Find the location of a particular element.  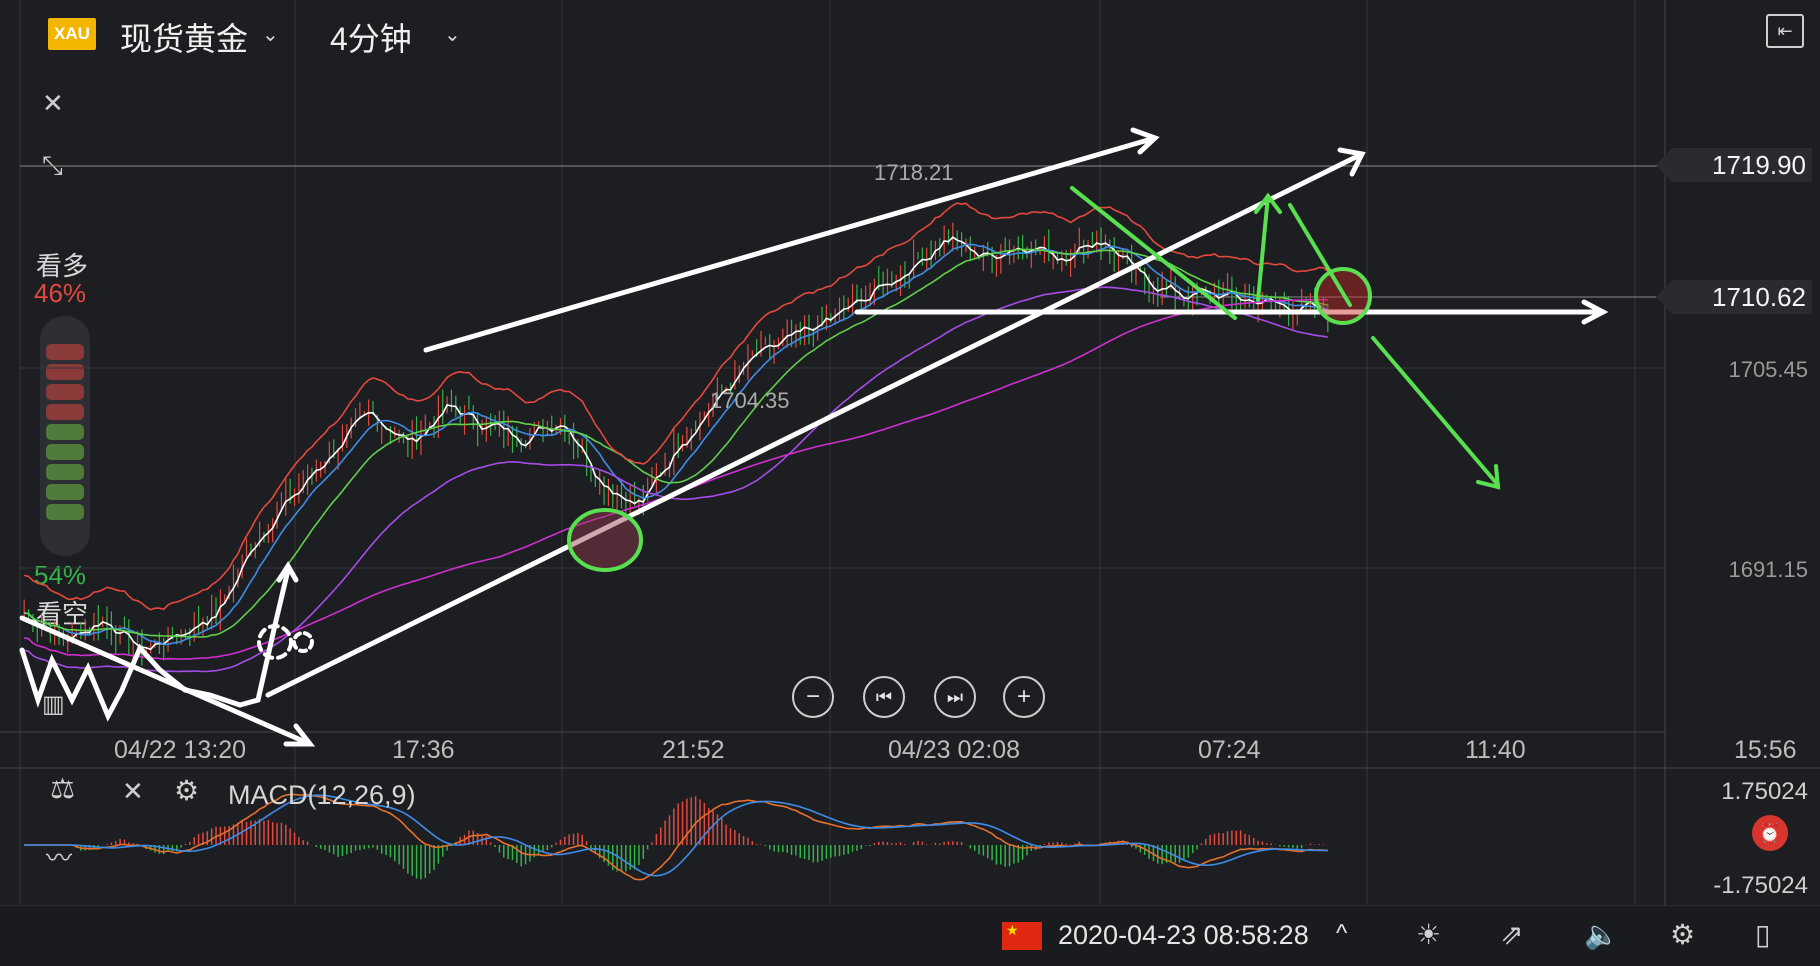

bottom-bar: ★ 2020-04-23 08:58:28 ^ ☀ ⇗ 🔈 ⚙ ▯ is located at coordinates (910, 935).